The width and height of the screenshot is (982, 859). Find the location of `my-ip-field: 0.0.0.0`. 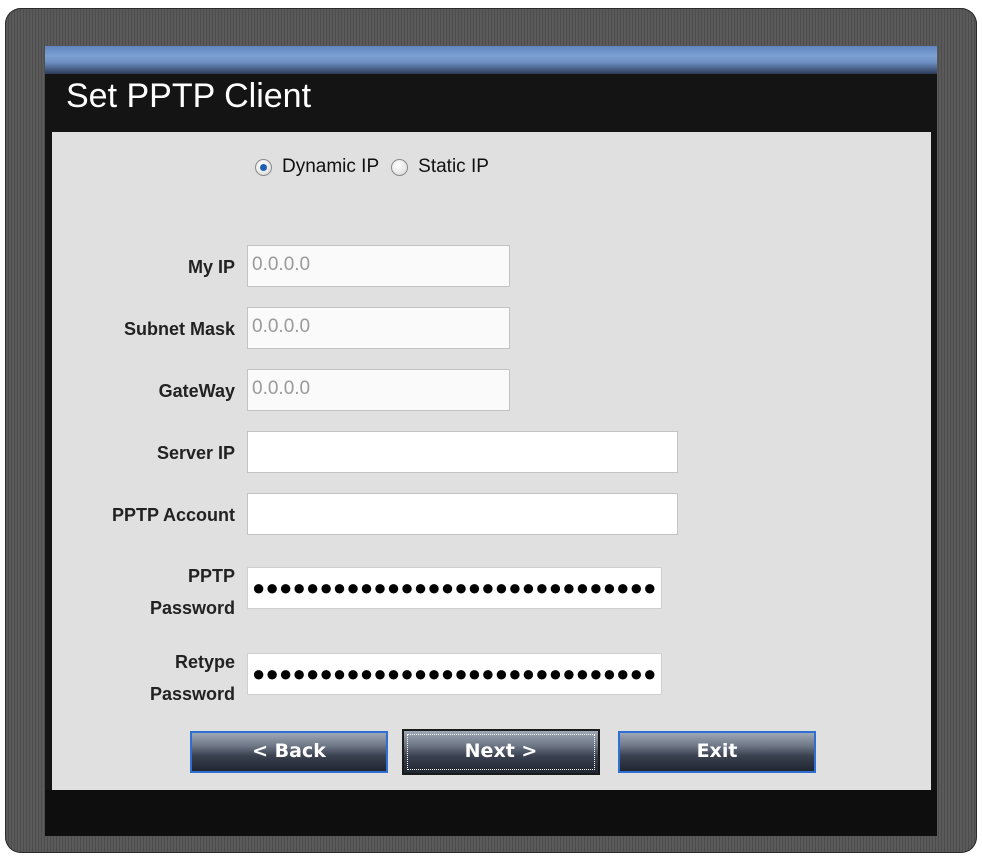

my-ip-field: 0.0.0.0 is located at coordinates (378, 266).